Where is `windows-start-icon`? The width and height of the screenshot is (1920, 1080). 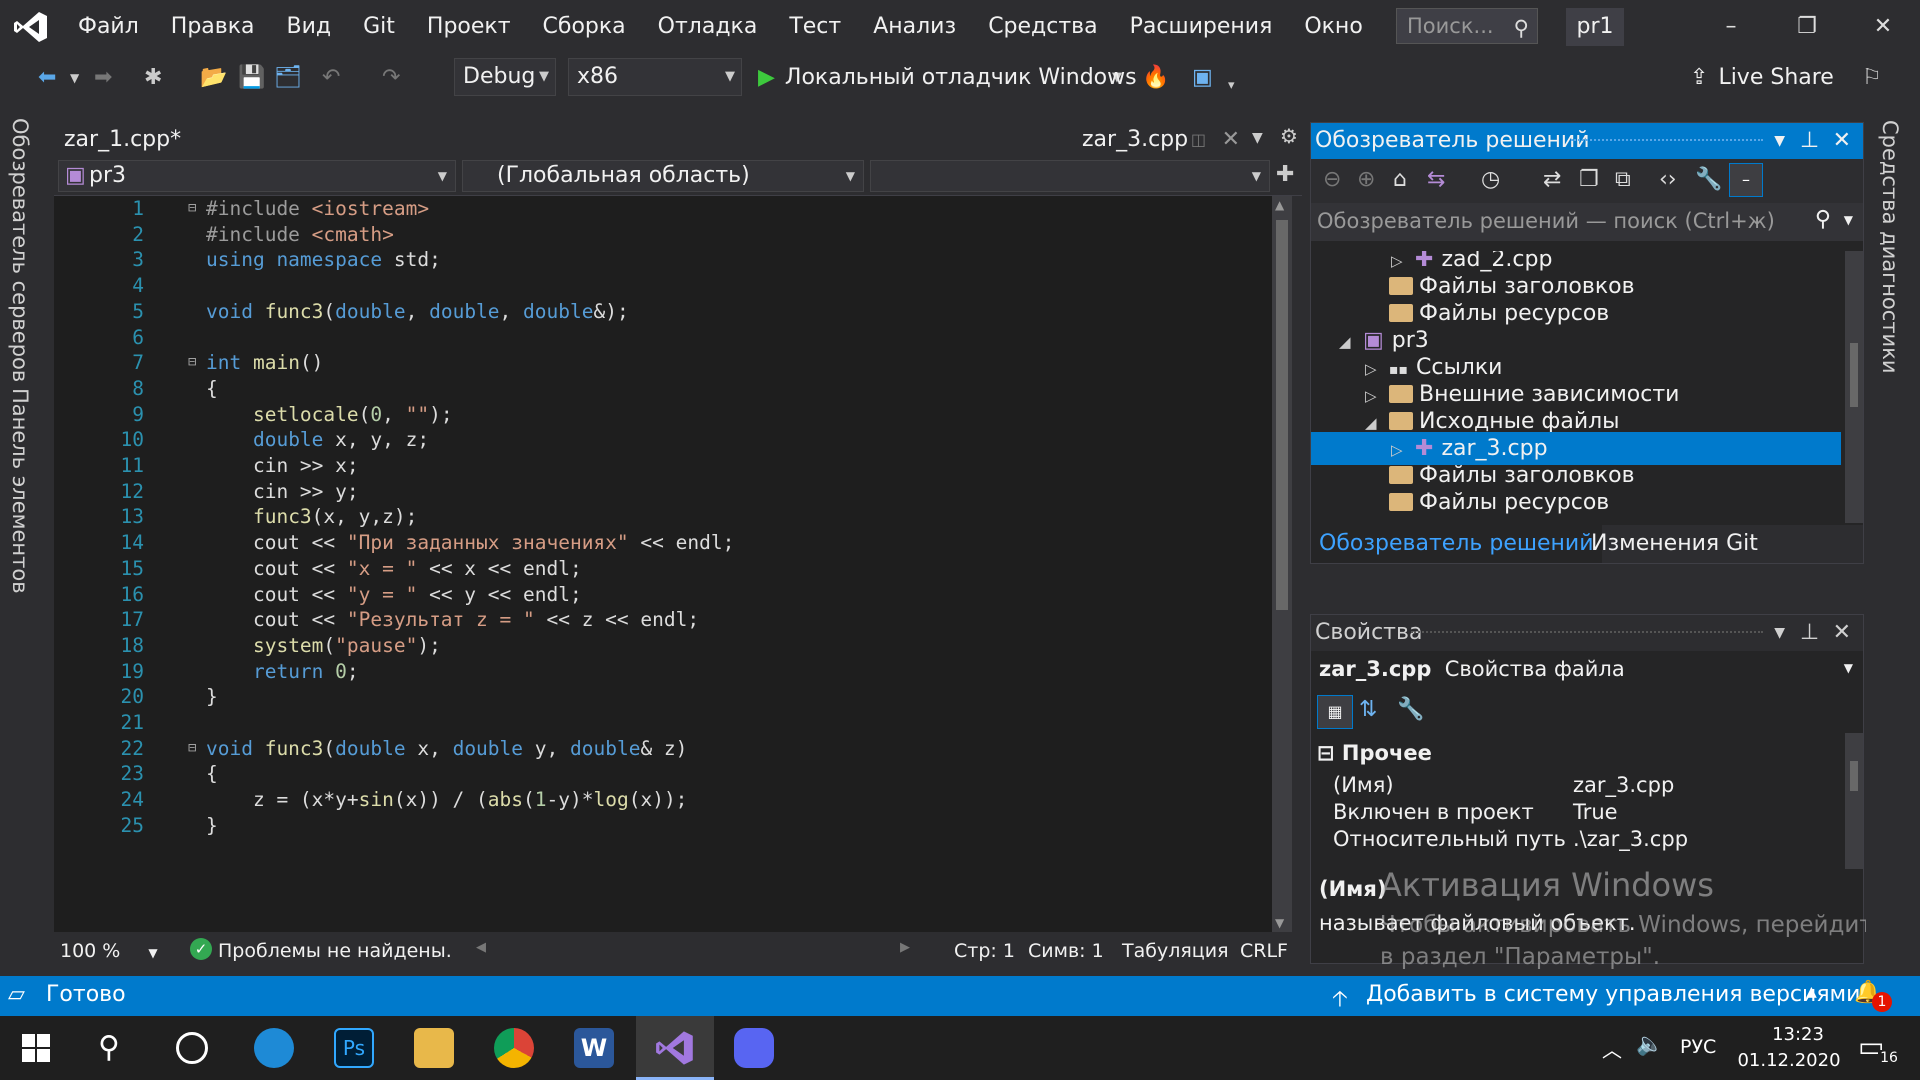 windows-start-icon is located at coordinates (36, 1048).